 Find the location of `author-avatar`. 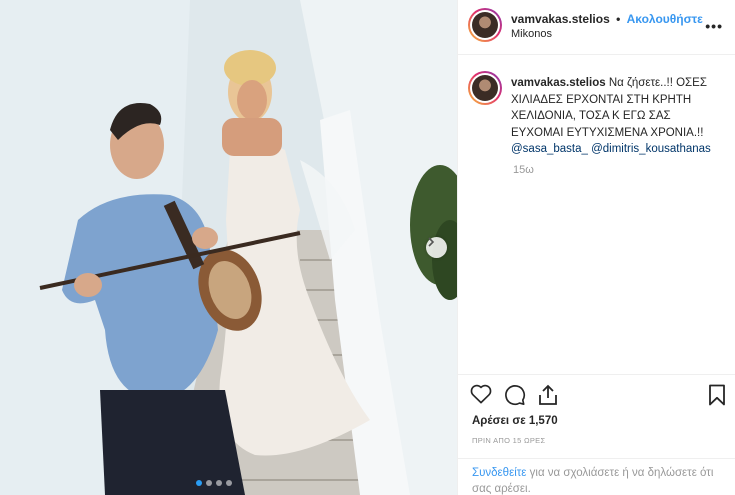

author-avatar is located at coordinates (485, 25).